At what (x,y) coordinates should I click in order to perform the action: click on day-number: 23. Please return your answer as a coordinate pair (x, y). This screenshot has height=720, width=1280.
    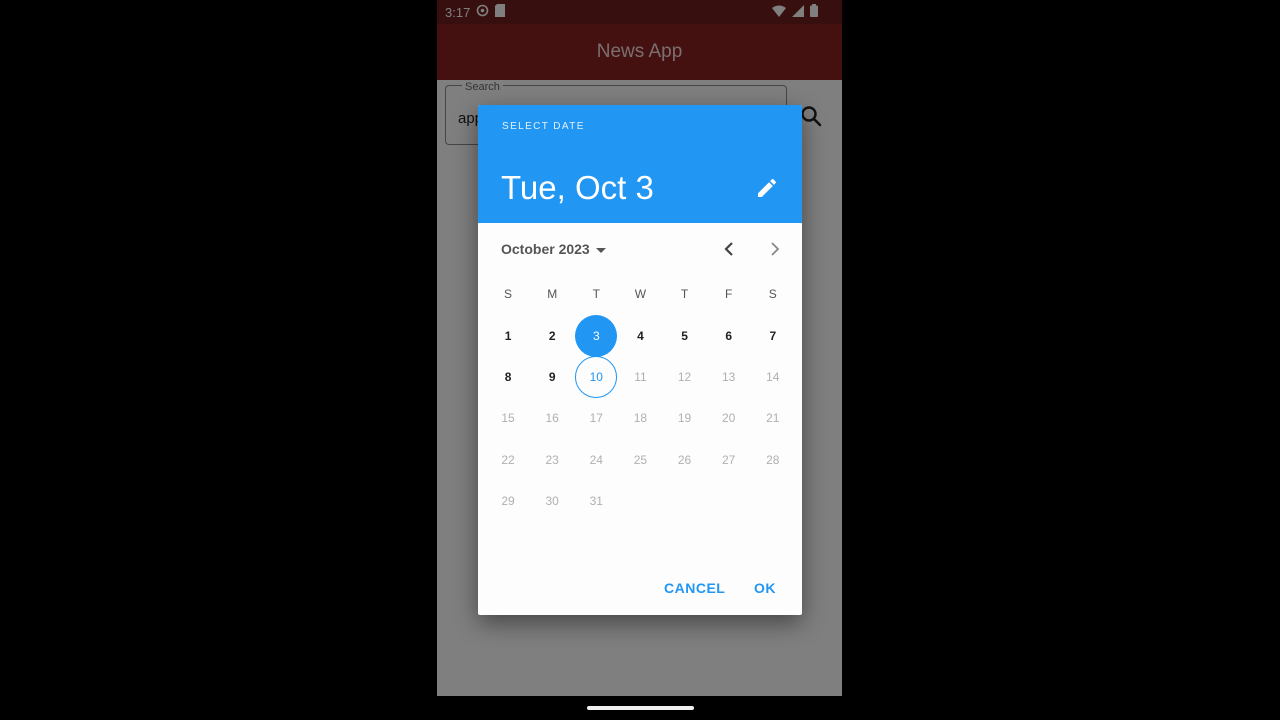
    Looking at the image, I should click on (552, 459).